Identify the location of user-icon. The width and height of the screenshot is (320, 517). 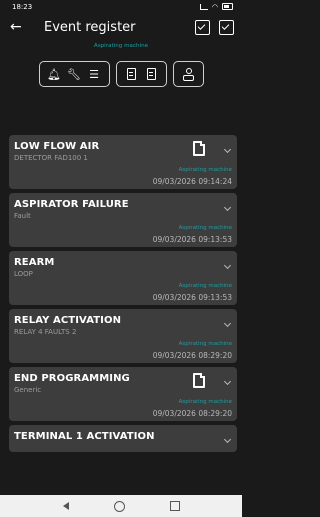
(188, 74).